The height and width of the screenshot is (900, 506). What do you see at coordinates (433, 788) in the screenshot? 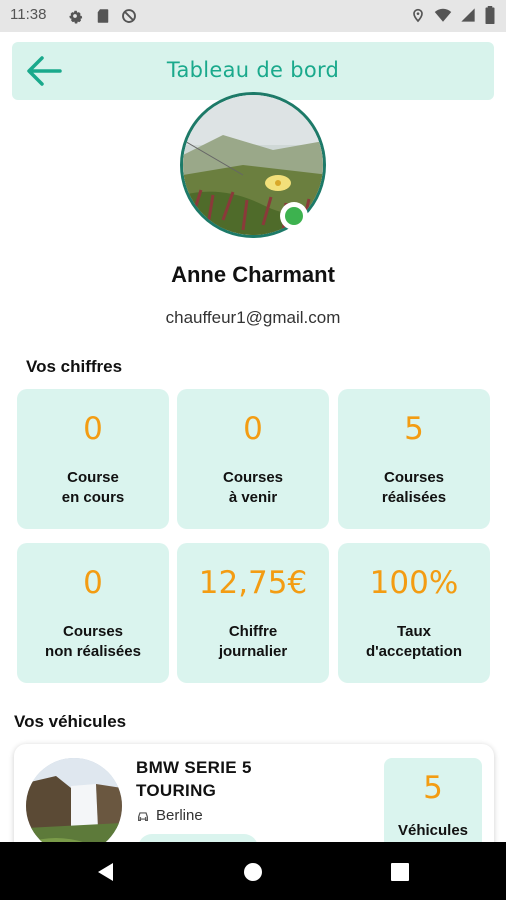
I see `vehicle-count-value: 5` at bounding box center [433, 788].